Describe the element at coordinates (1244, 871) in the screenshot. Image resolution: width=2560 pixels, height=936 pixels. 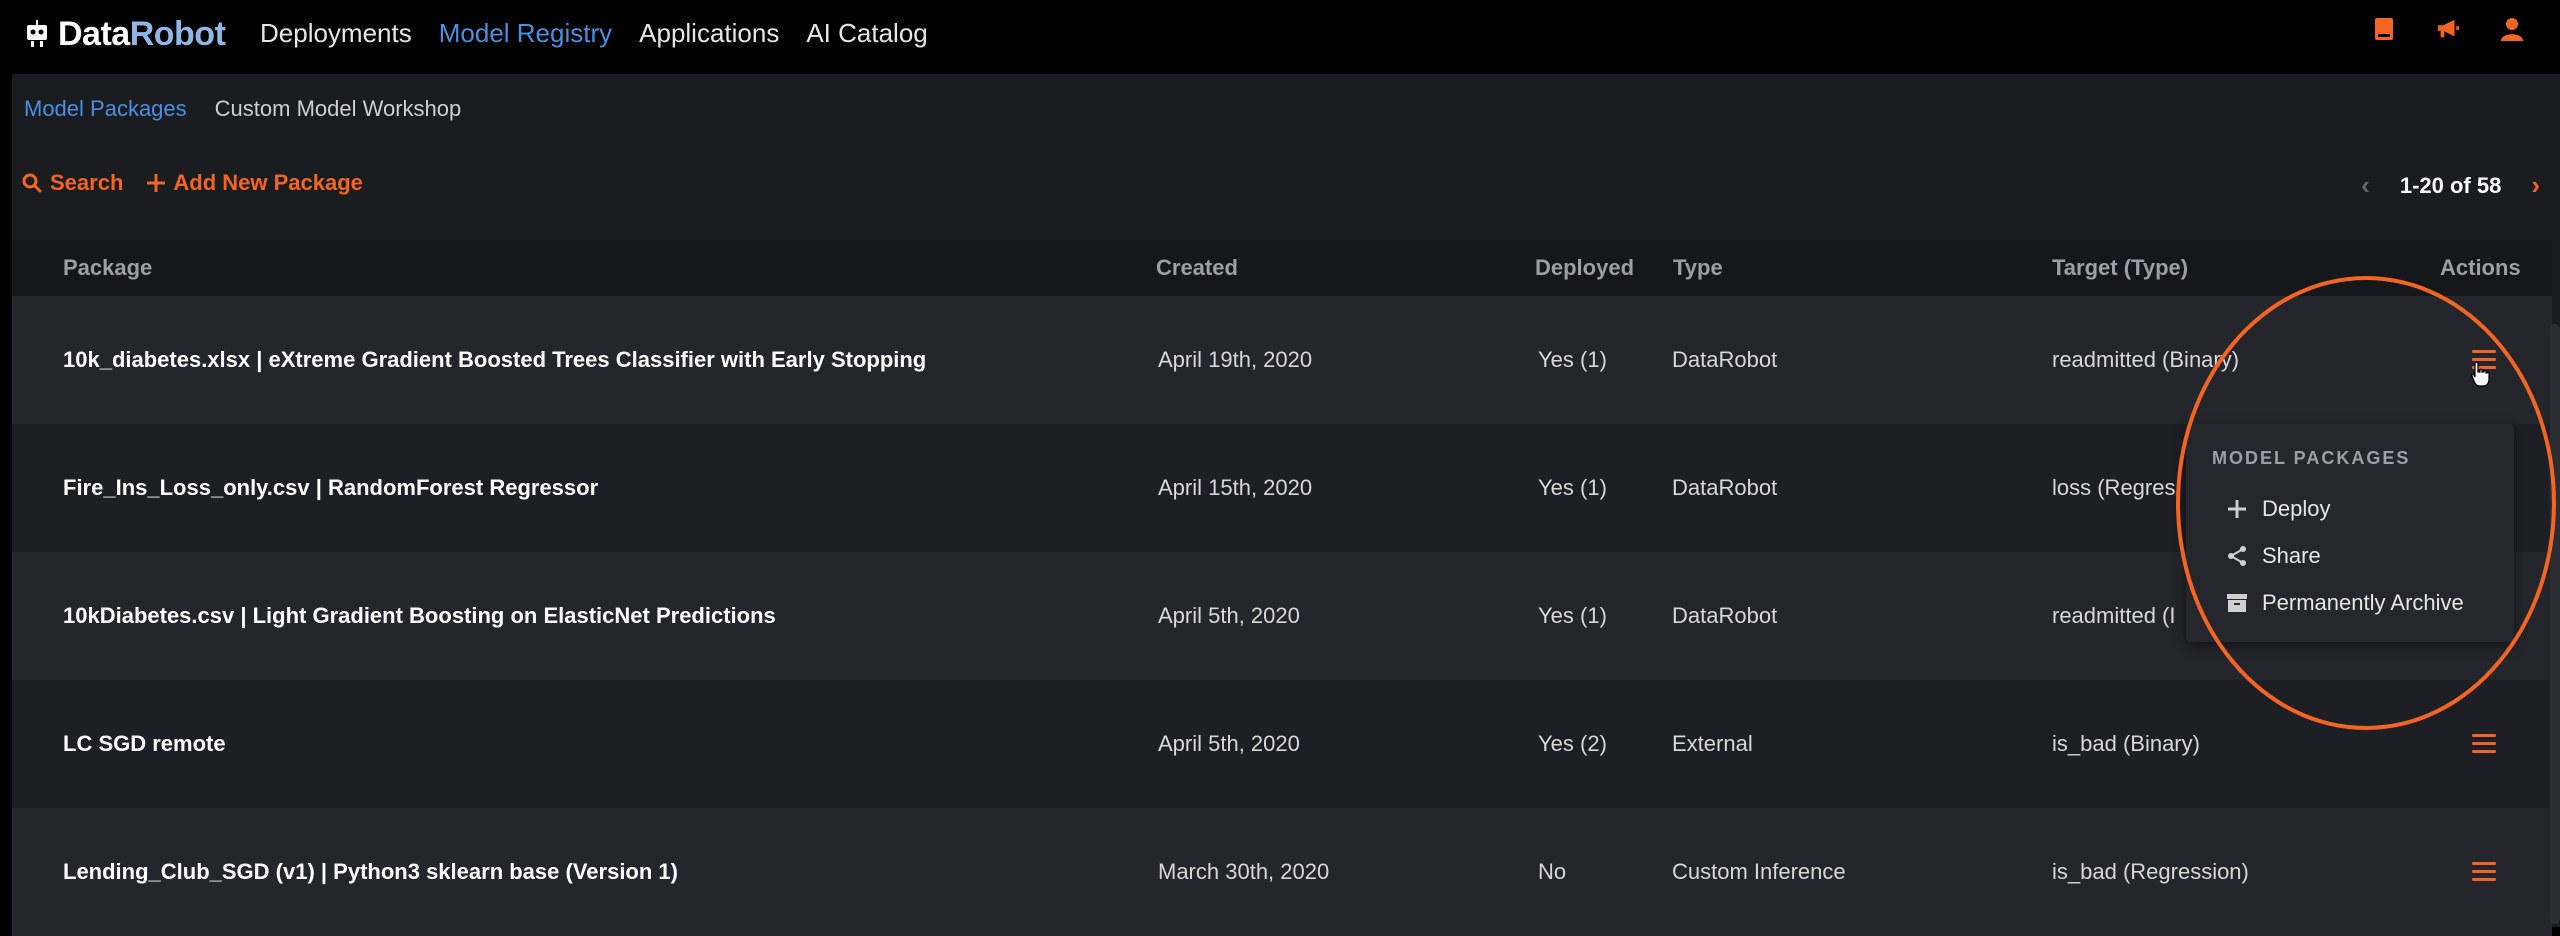
I see `created-date: March 30th, 2020` at that location.